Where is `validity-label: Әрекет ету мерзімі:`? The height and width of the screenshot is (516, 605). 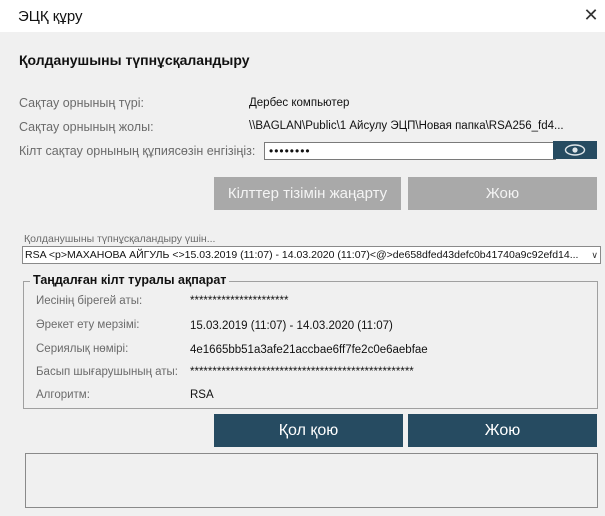 validity-label: Әрекет ету мерзімі: is located at coordinates (88, 325).